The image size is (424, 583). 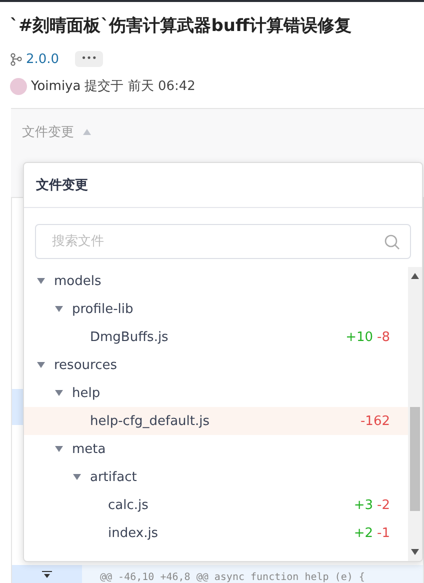 I want to click on additions-count: +3, so click(x=364, y=505).